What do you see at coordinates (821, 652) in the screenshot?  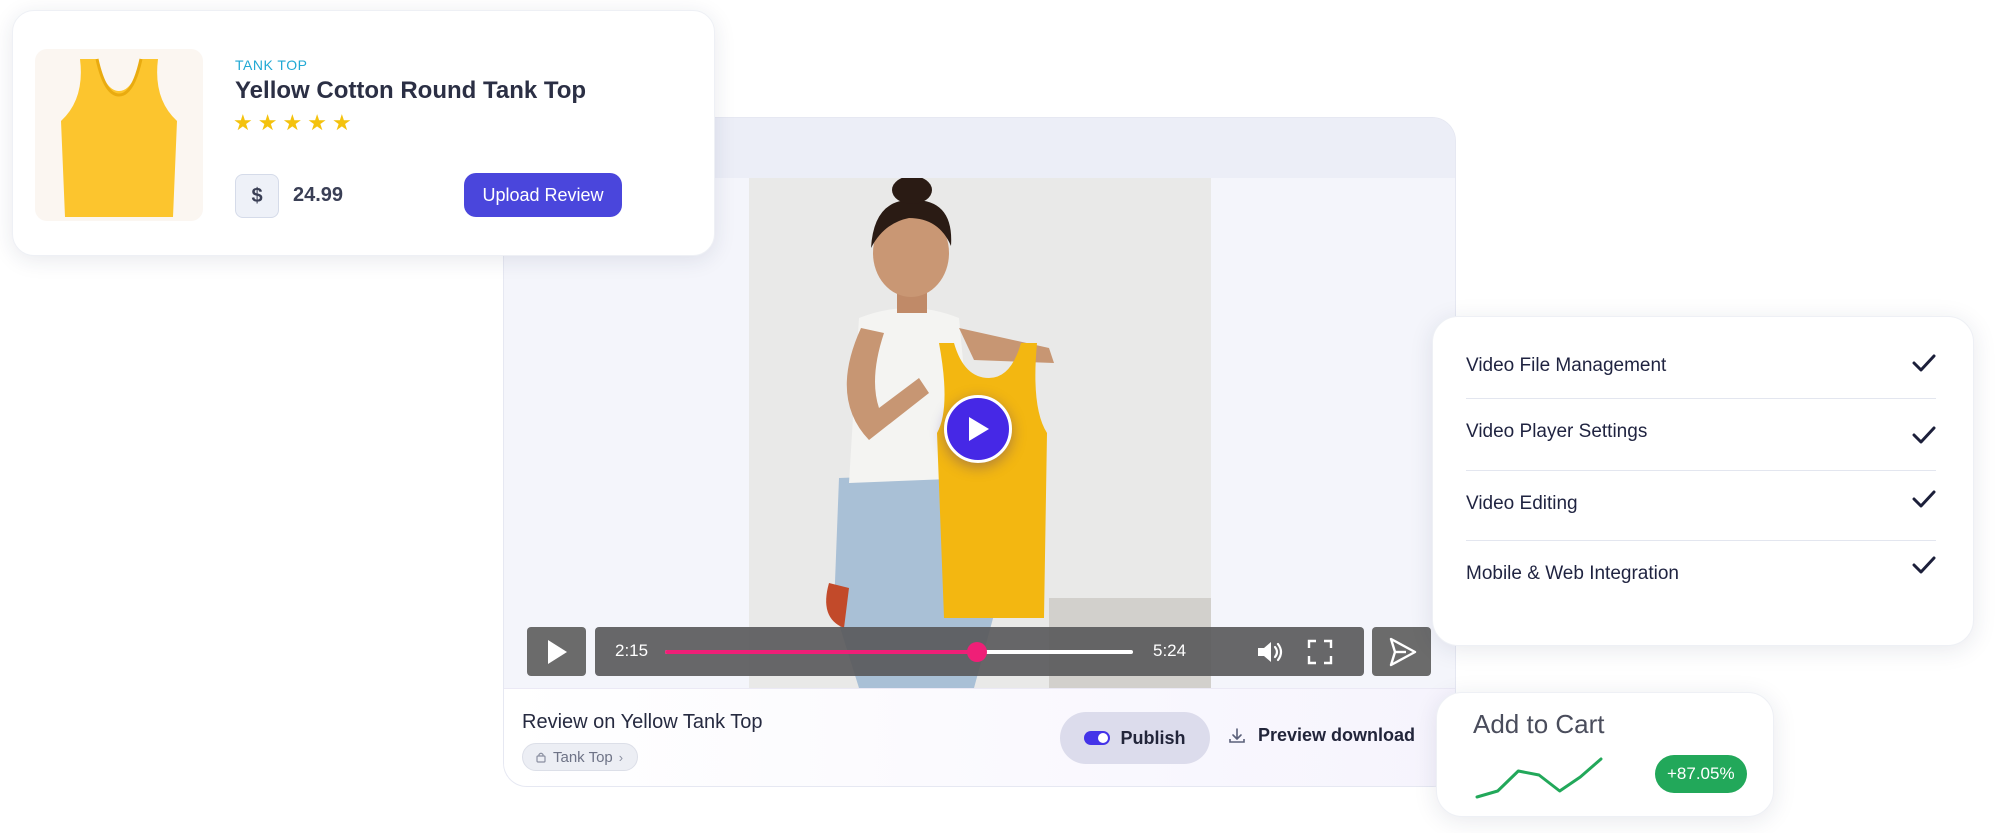 I see `progress-fill` at bounding box center [821, 652].